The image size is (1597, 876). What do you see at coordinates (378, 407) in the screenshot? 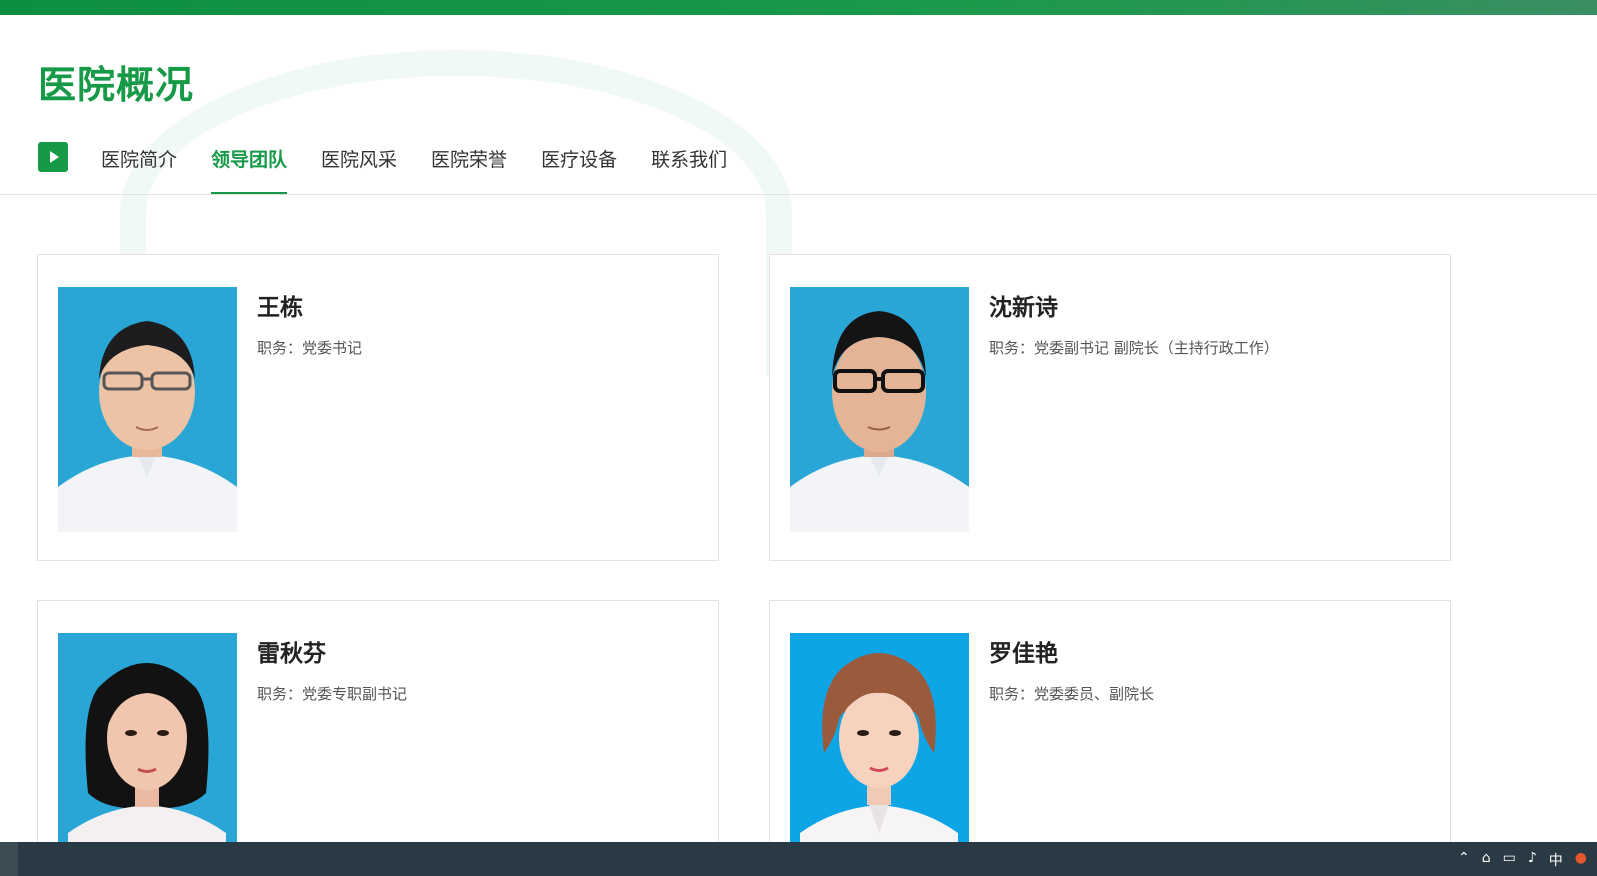
I see `leader-card: 王栋 职务：党委书记` at bounding box center [378, 407].